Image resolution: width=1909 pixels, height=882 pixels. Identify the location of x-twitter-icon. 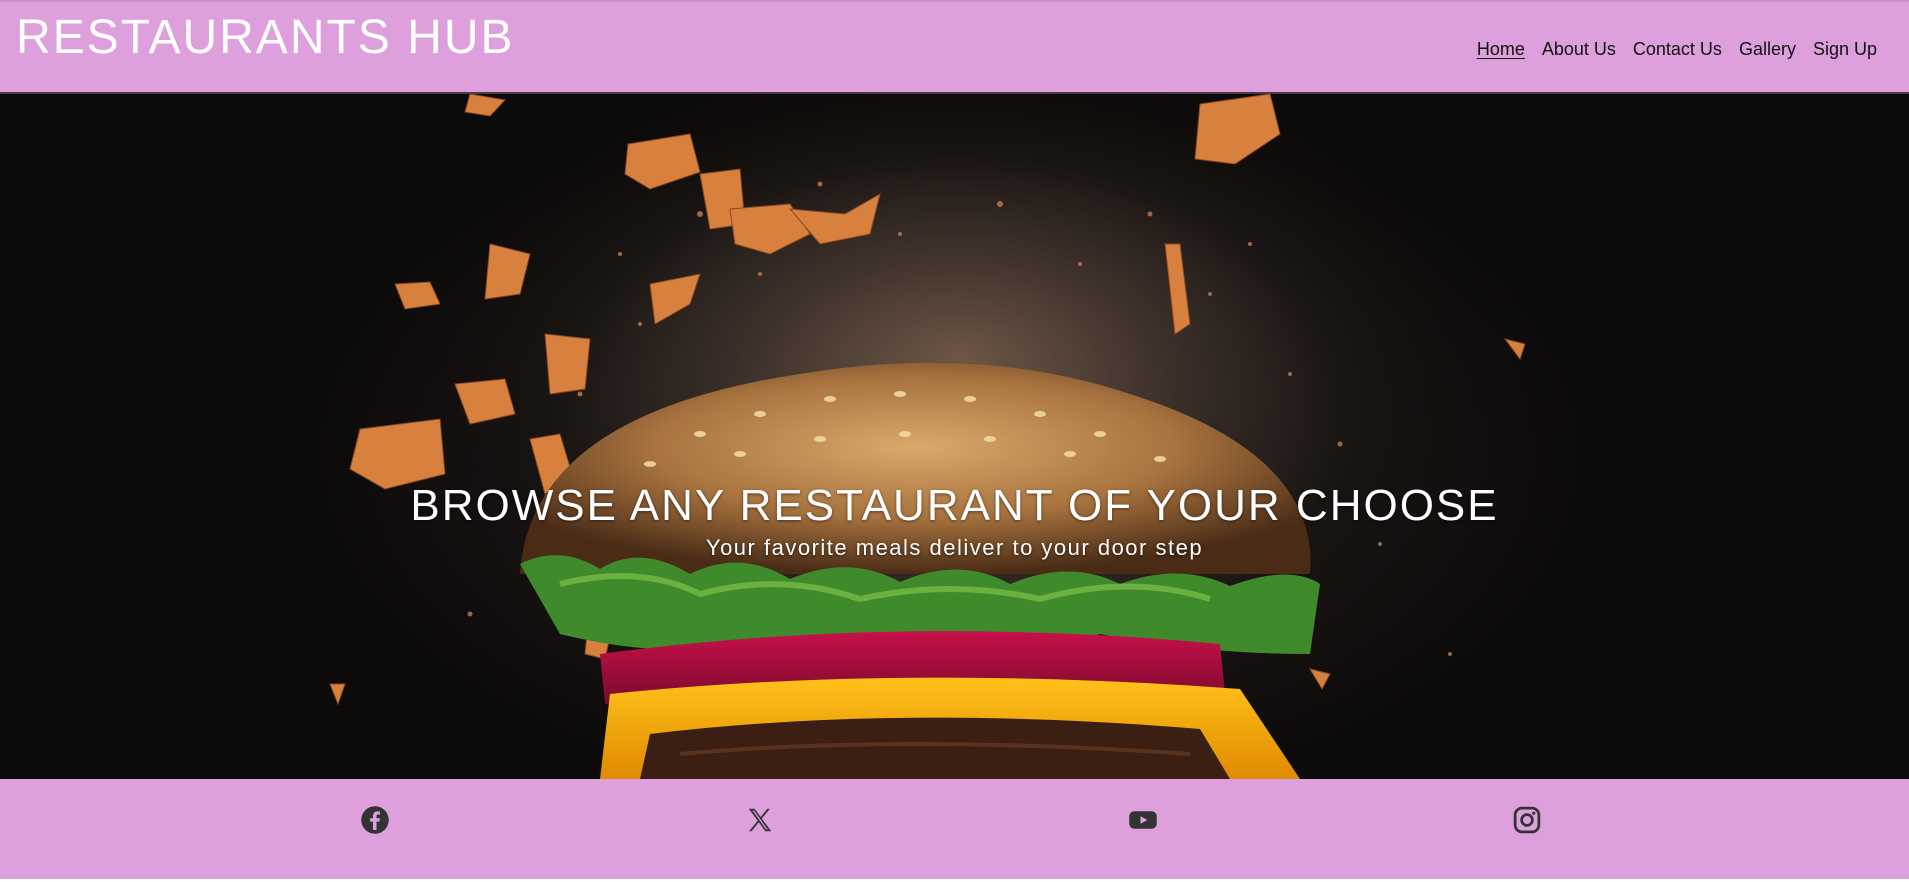
(760, 820).